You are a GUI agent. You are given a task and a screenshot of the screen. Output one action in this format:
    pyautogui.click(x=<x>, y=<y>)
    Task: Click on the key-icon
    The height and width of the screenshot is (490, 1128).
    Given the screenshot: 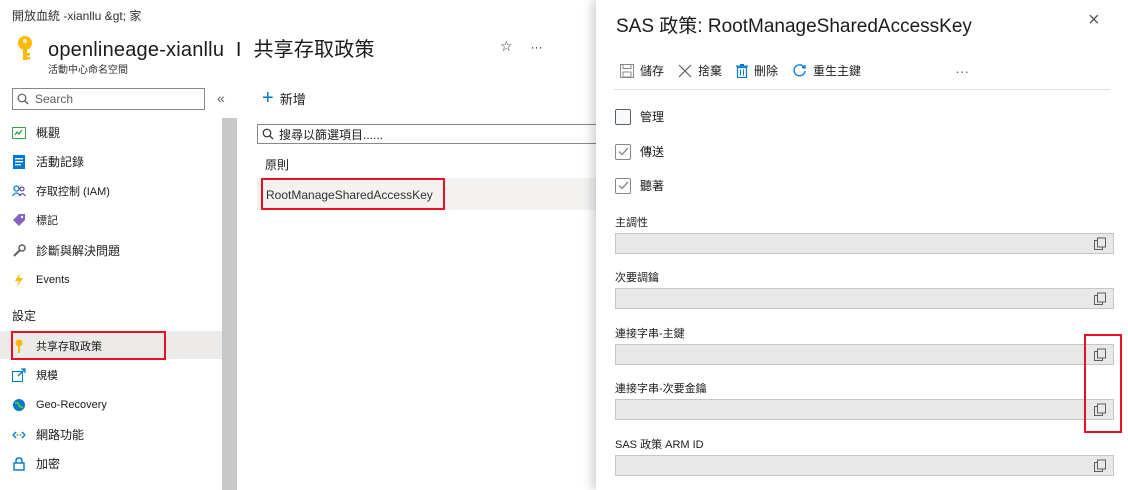 What is the action you would take?
    pyautogui.click(x=25, y=47)
    